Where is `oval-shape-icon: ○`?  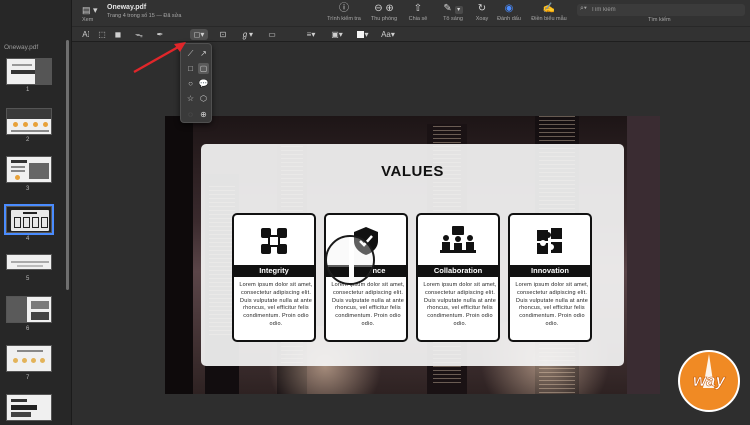 oval-shape-icon: ○ is located at coordinates (190, 83).